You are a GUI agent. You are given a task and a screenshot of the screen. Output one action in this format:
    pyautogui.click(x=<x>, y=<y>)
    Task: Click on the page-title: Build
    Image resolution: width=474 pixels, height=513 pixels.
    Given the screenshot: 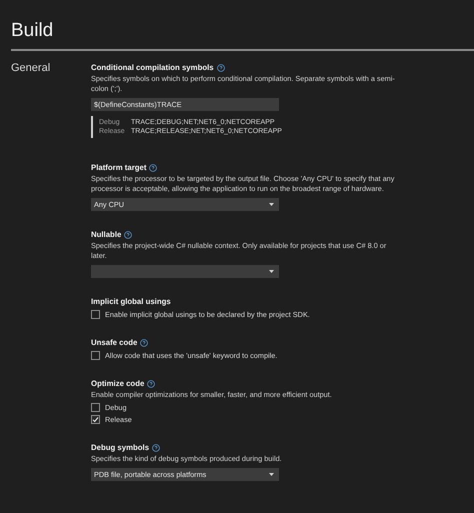 What is the action you would take?
    pyautogui.click(x=32, y=31)
    